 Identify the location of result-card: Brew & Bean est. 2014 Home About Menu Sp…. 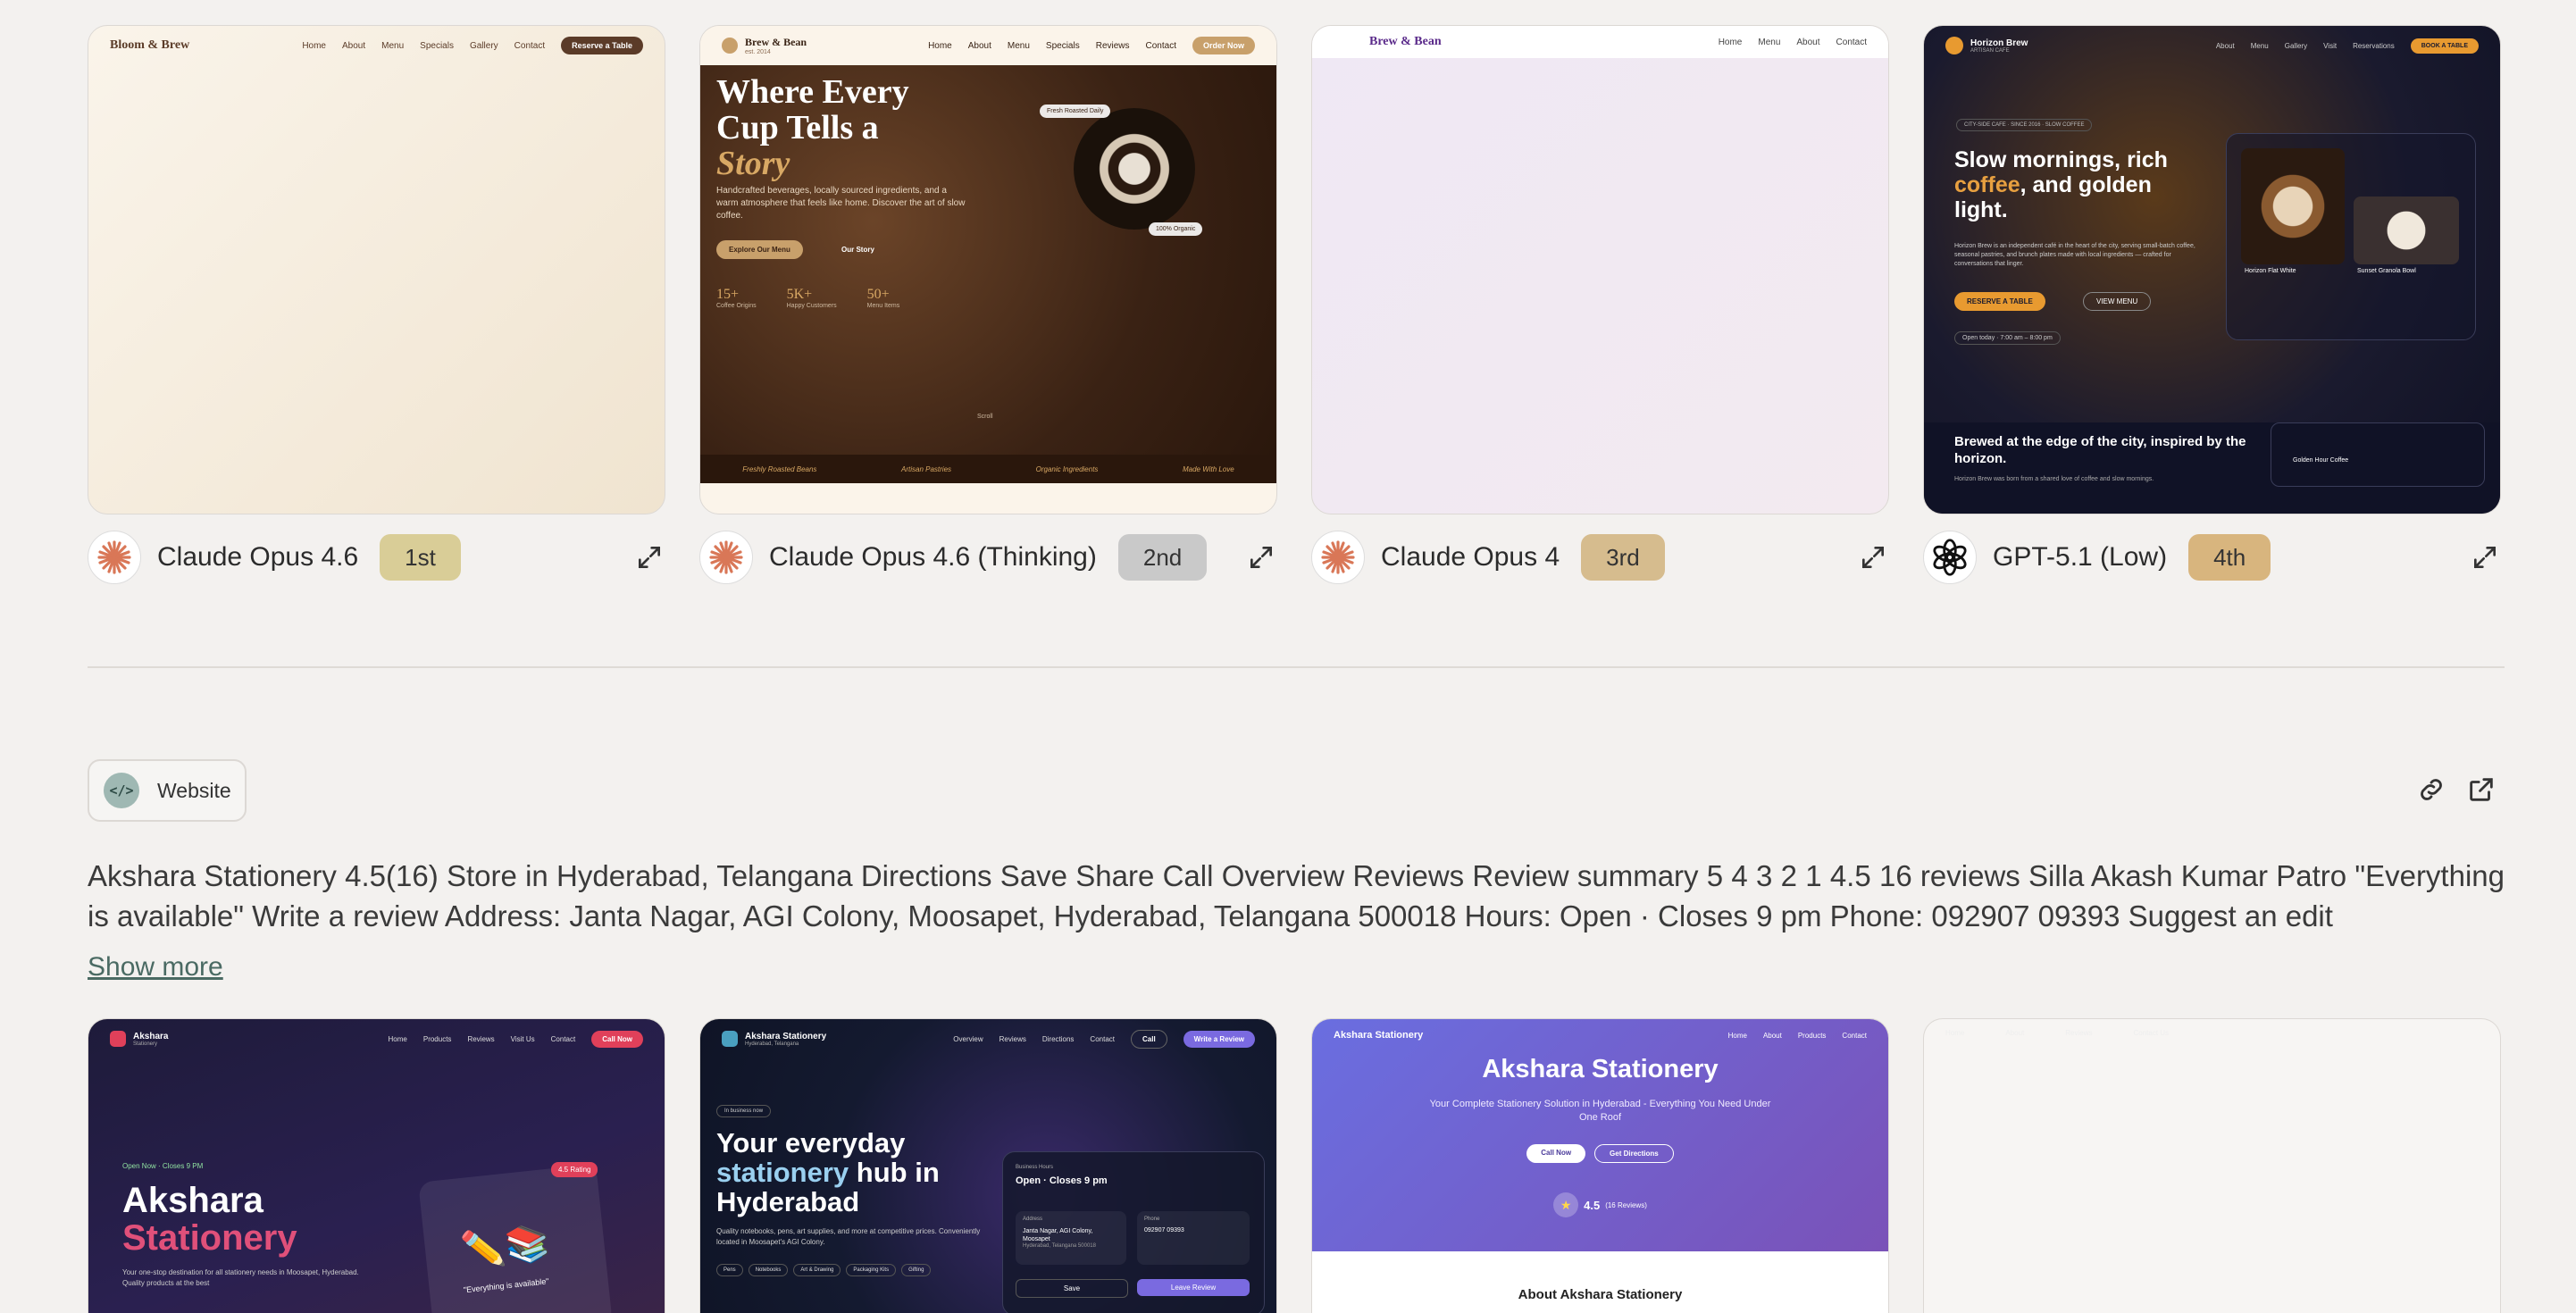
(988, 305).